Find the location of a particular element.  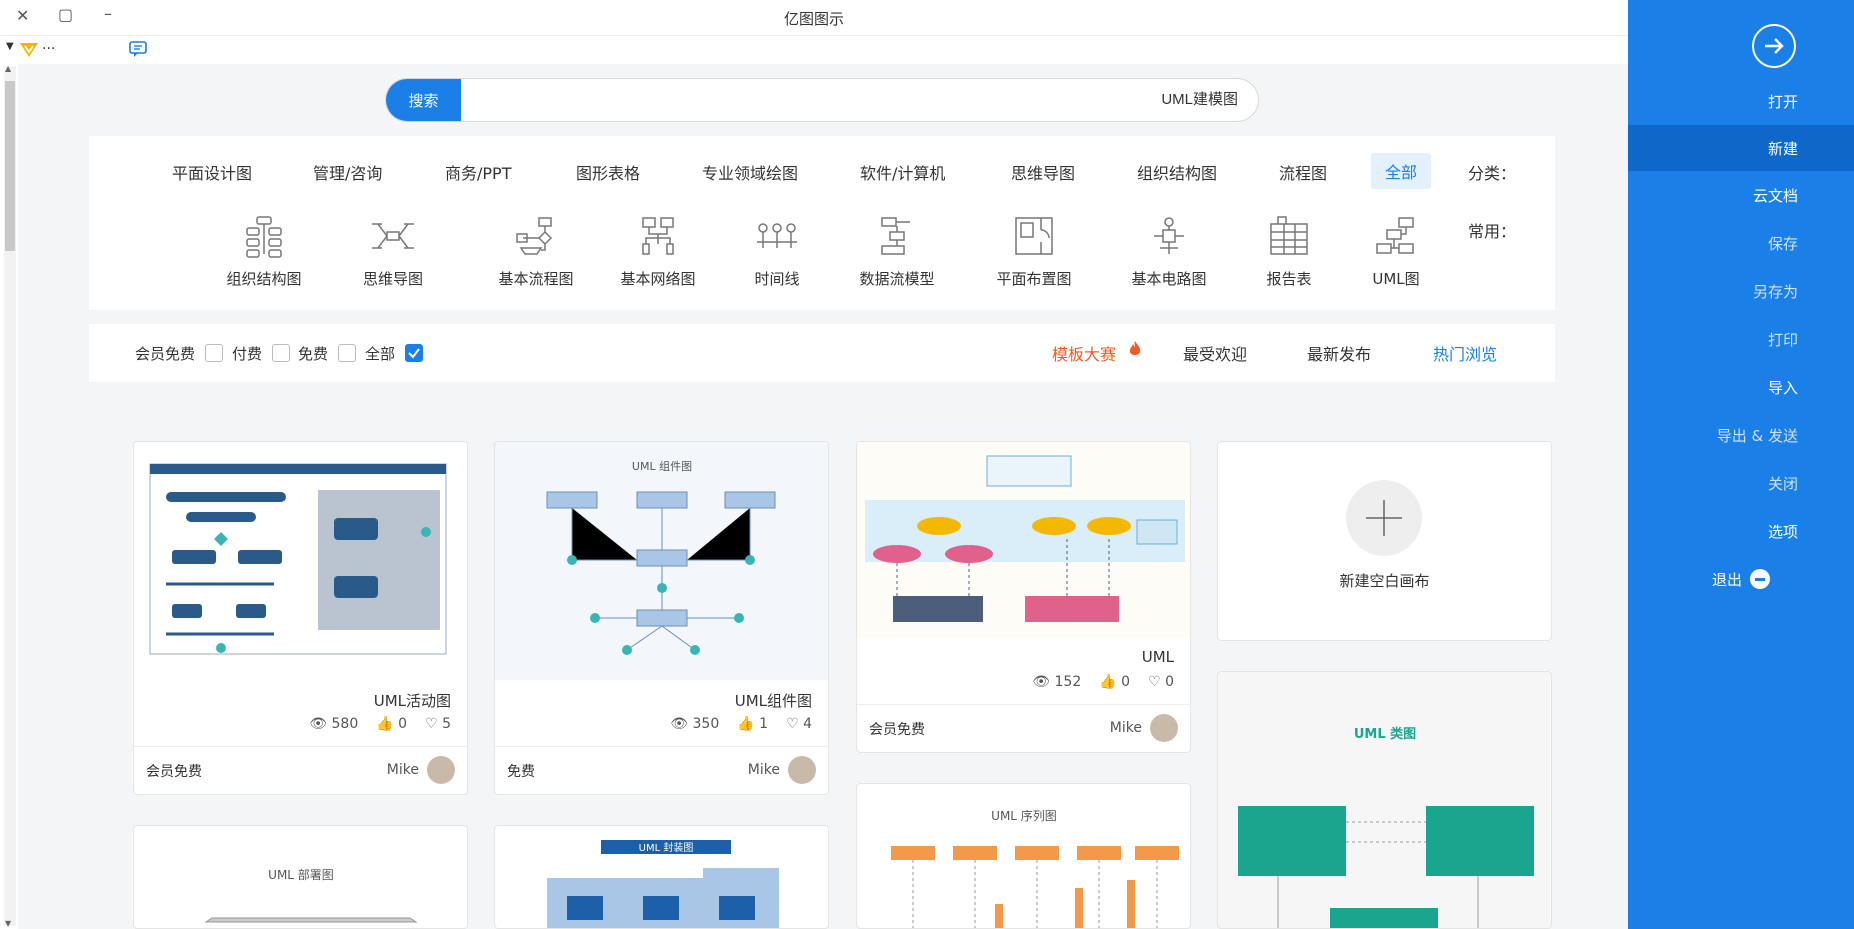

back-arrow-icon is located at coordinates (1774, 46).